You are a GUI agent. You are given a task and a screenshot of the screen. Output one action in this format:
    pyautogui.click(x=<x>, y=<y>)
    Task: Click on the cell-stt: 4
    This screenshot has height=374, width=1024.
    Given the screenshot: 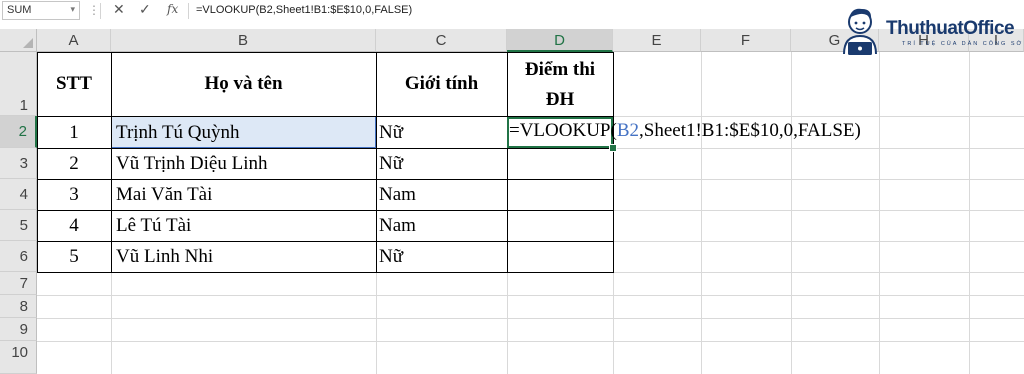 What is the action you would take?
    pyautogui.click(x=74, y=225)
    